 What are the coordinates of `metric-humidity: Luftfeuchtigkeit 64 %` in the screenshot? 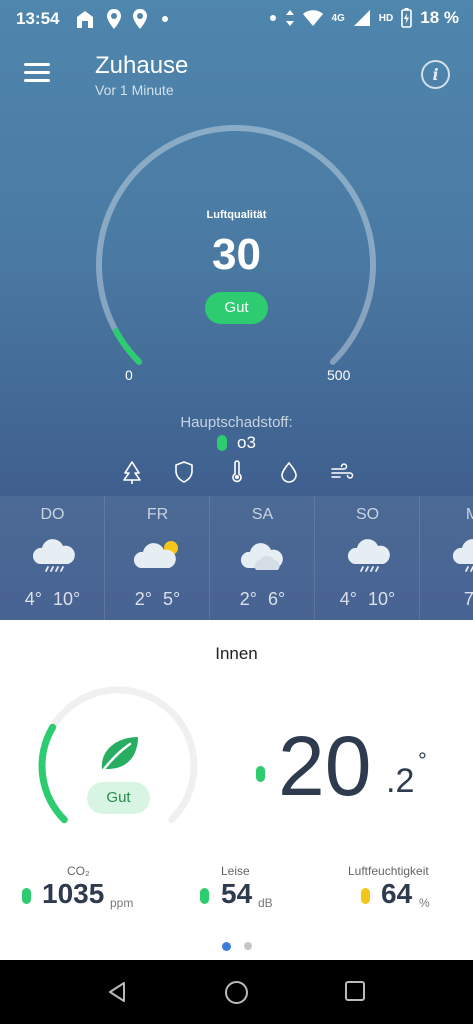 It's located at (408, 889).